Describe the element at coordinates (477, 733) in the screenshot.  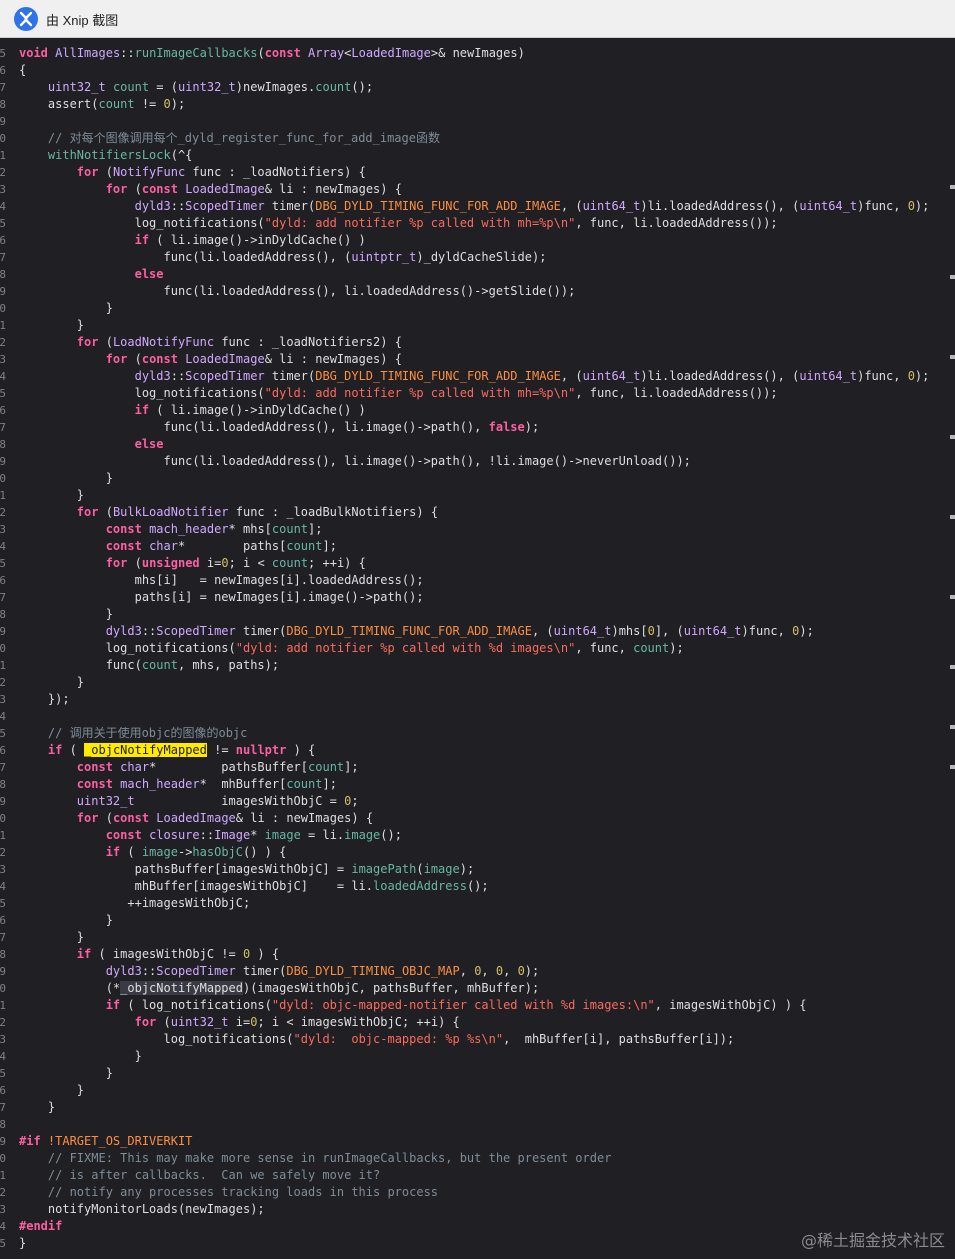
I see `code-line: 5 // 调用关于使用objc的图像的objc` at that location.